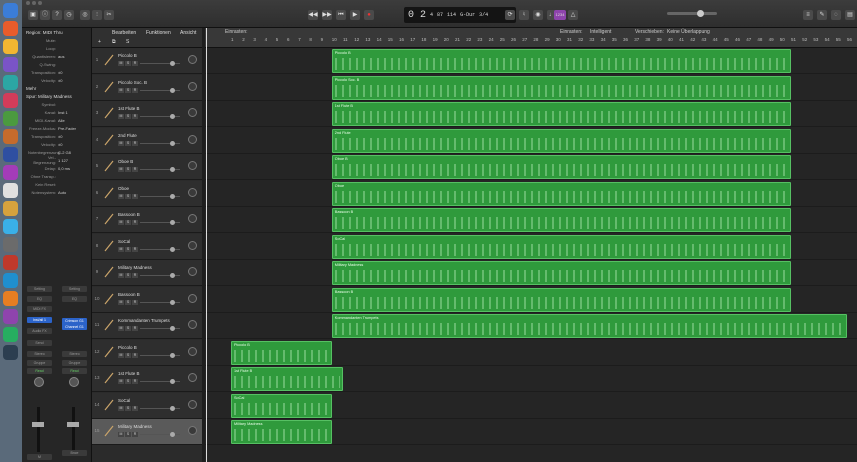 Image resolution: width=857 pixels, height=462 pixels. What do you see at coordinates (561, 299) in the screenshot?
I see `midi-region: Bassoon B` at bounding box center [561, 299].